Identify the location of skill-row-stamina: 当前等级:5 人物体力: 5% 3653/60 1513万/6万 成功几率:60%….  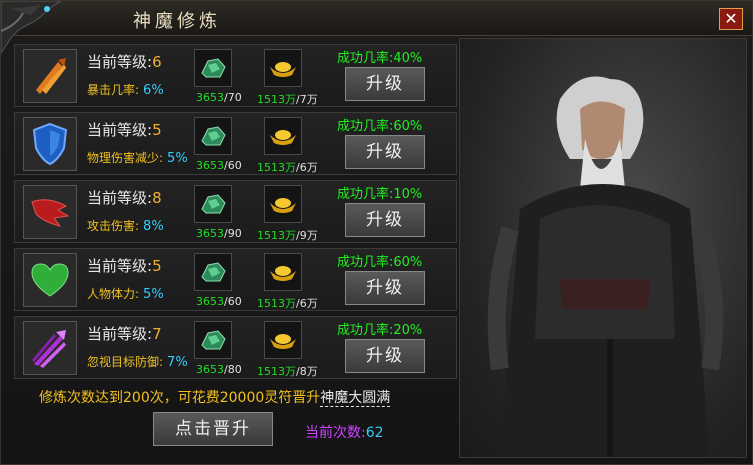
(235, 279).